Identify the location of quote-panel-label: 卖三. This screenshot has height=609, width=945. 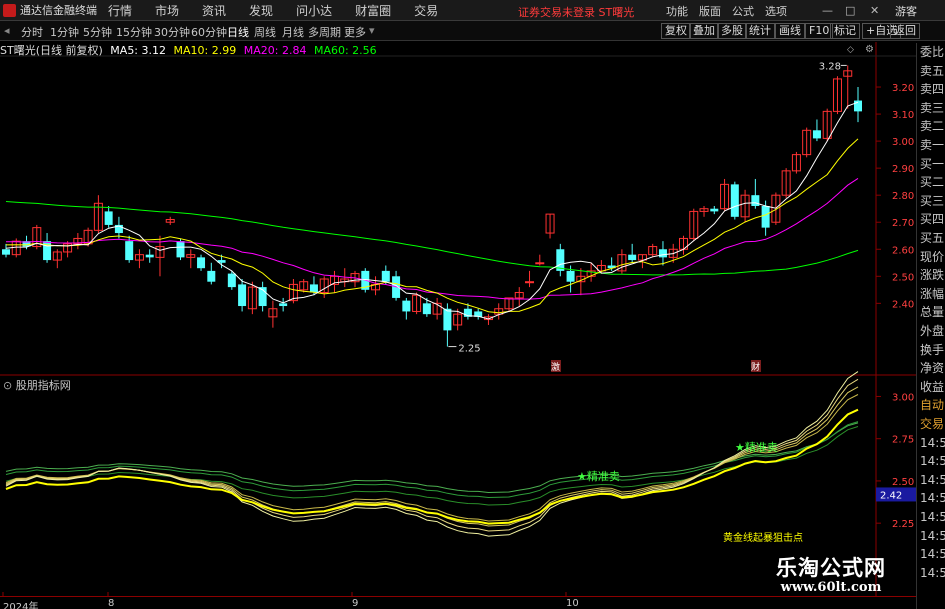
(932, 107).